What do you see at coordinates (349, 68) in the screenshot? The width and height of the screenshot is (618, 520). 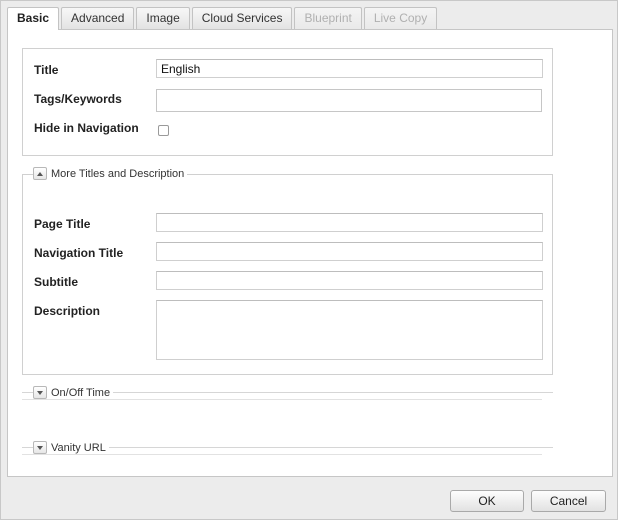 I see `title-input` at bounding box center [349, 68].